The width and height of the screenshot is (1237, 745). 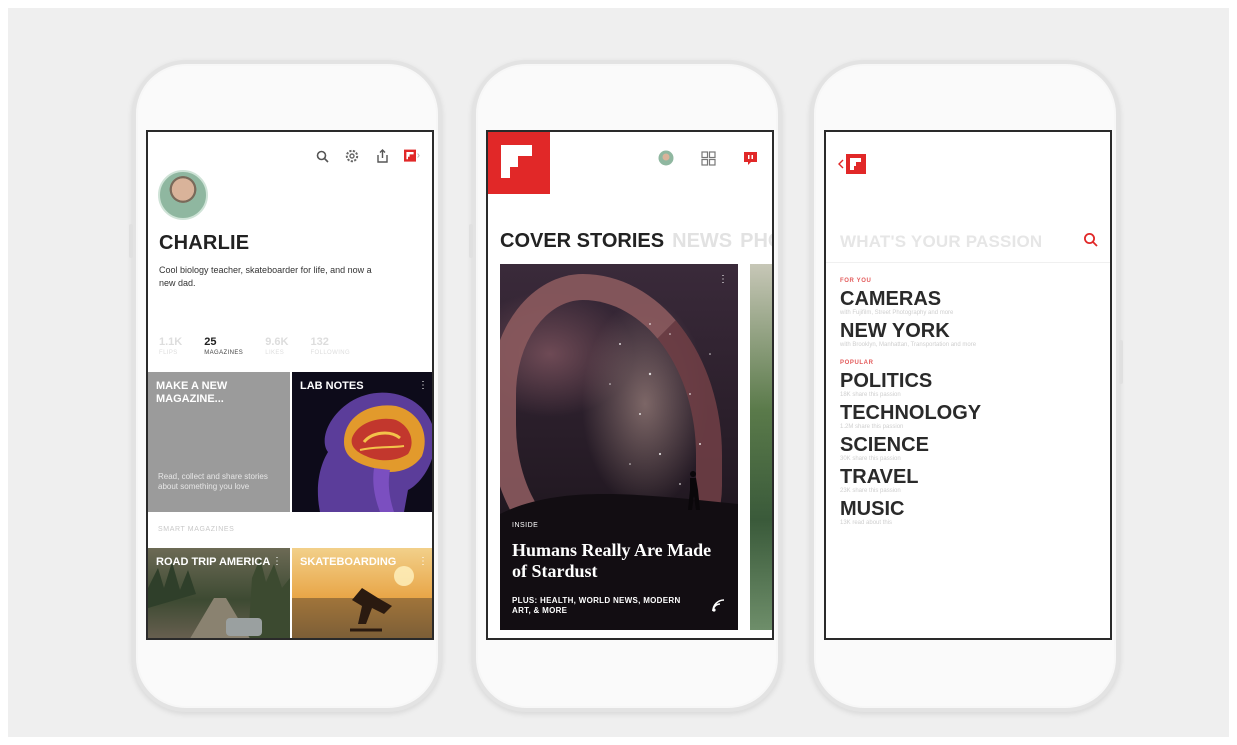 I want to click on tab-photo: PHOTO, so click(x=756, y=241).